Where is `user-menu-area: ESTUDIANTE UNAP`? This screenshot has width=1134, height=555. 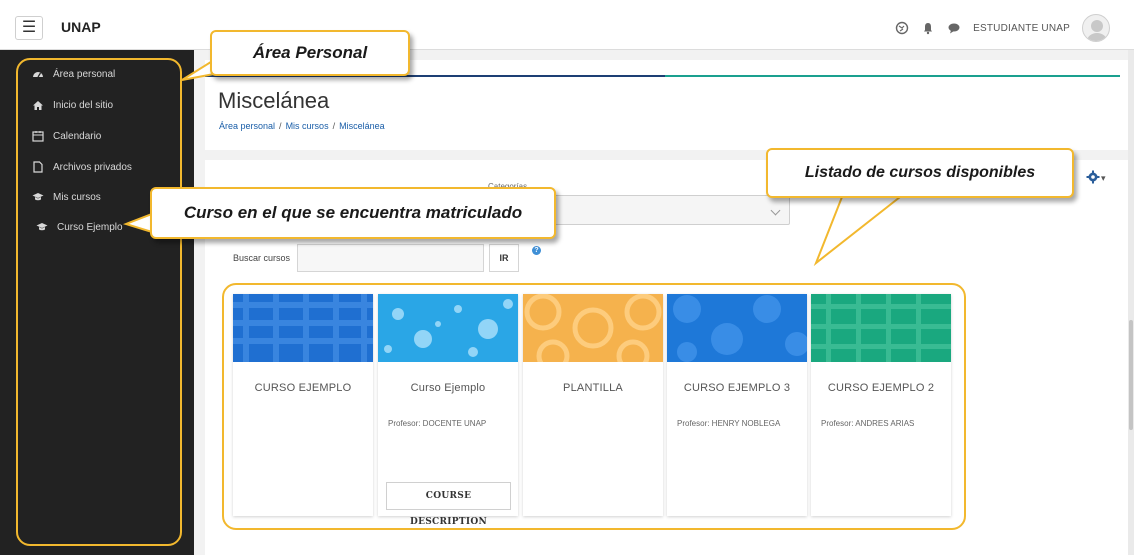
user-menu-area: ESTUDIANTE UNAP is located at coordinates (1002, 28).